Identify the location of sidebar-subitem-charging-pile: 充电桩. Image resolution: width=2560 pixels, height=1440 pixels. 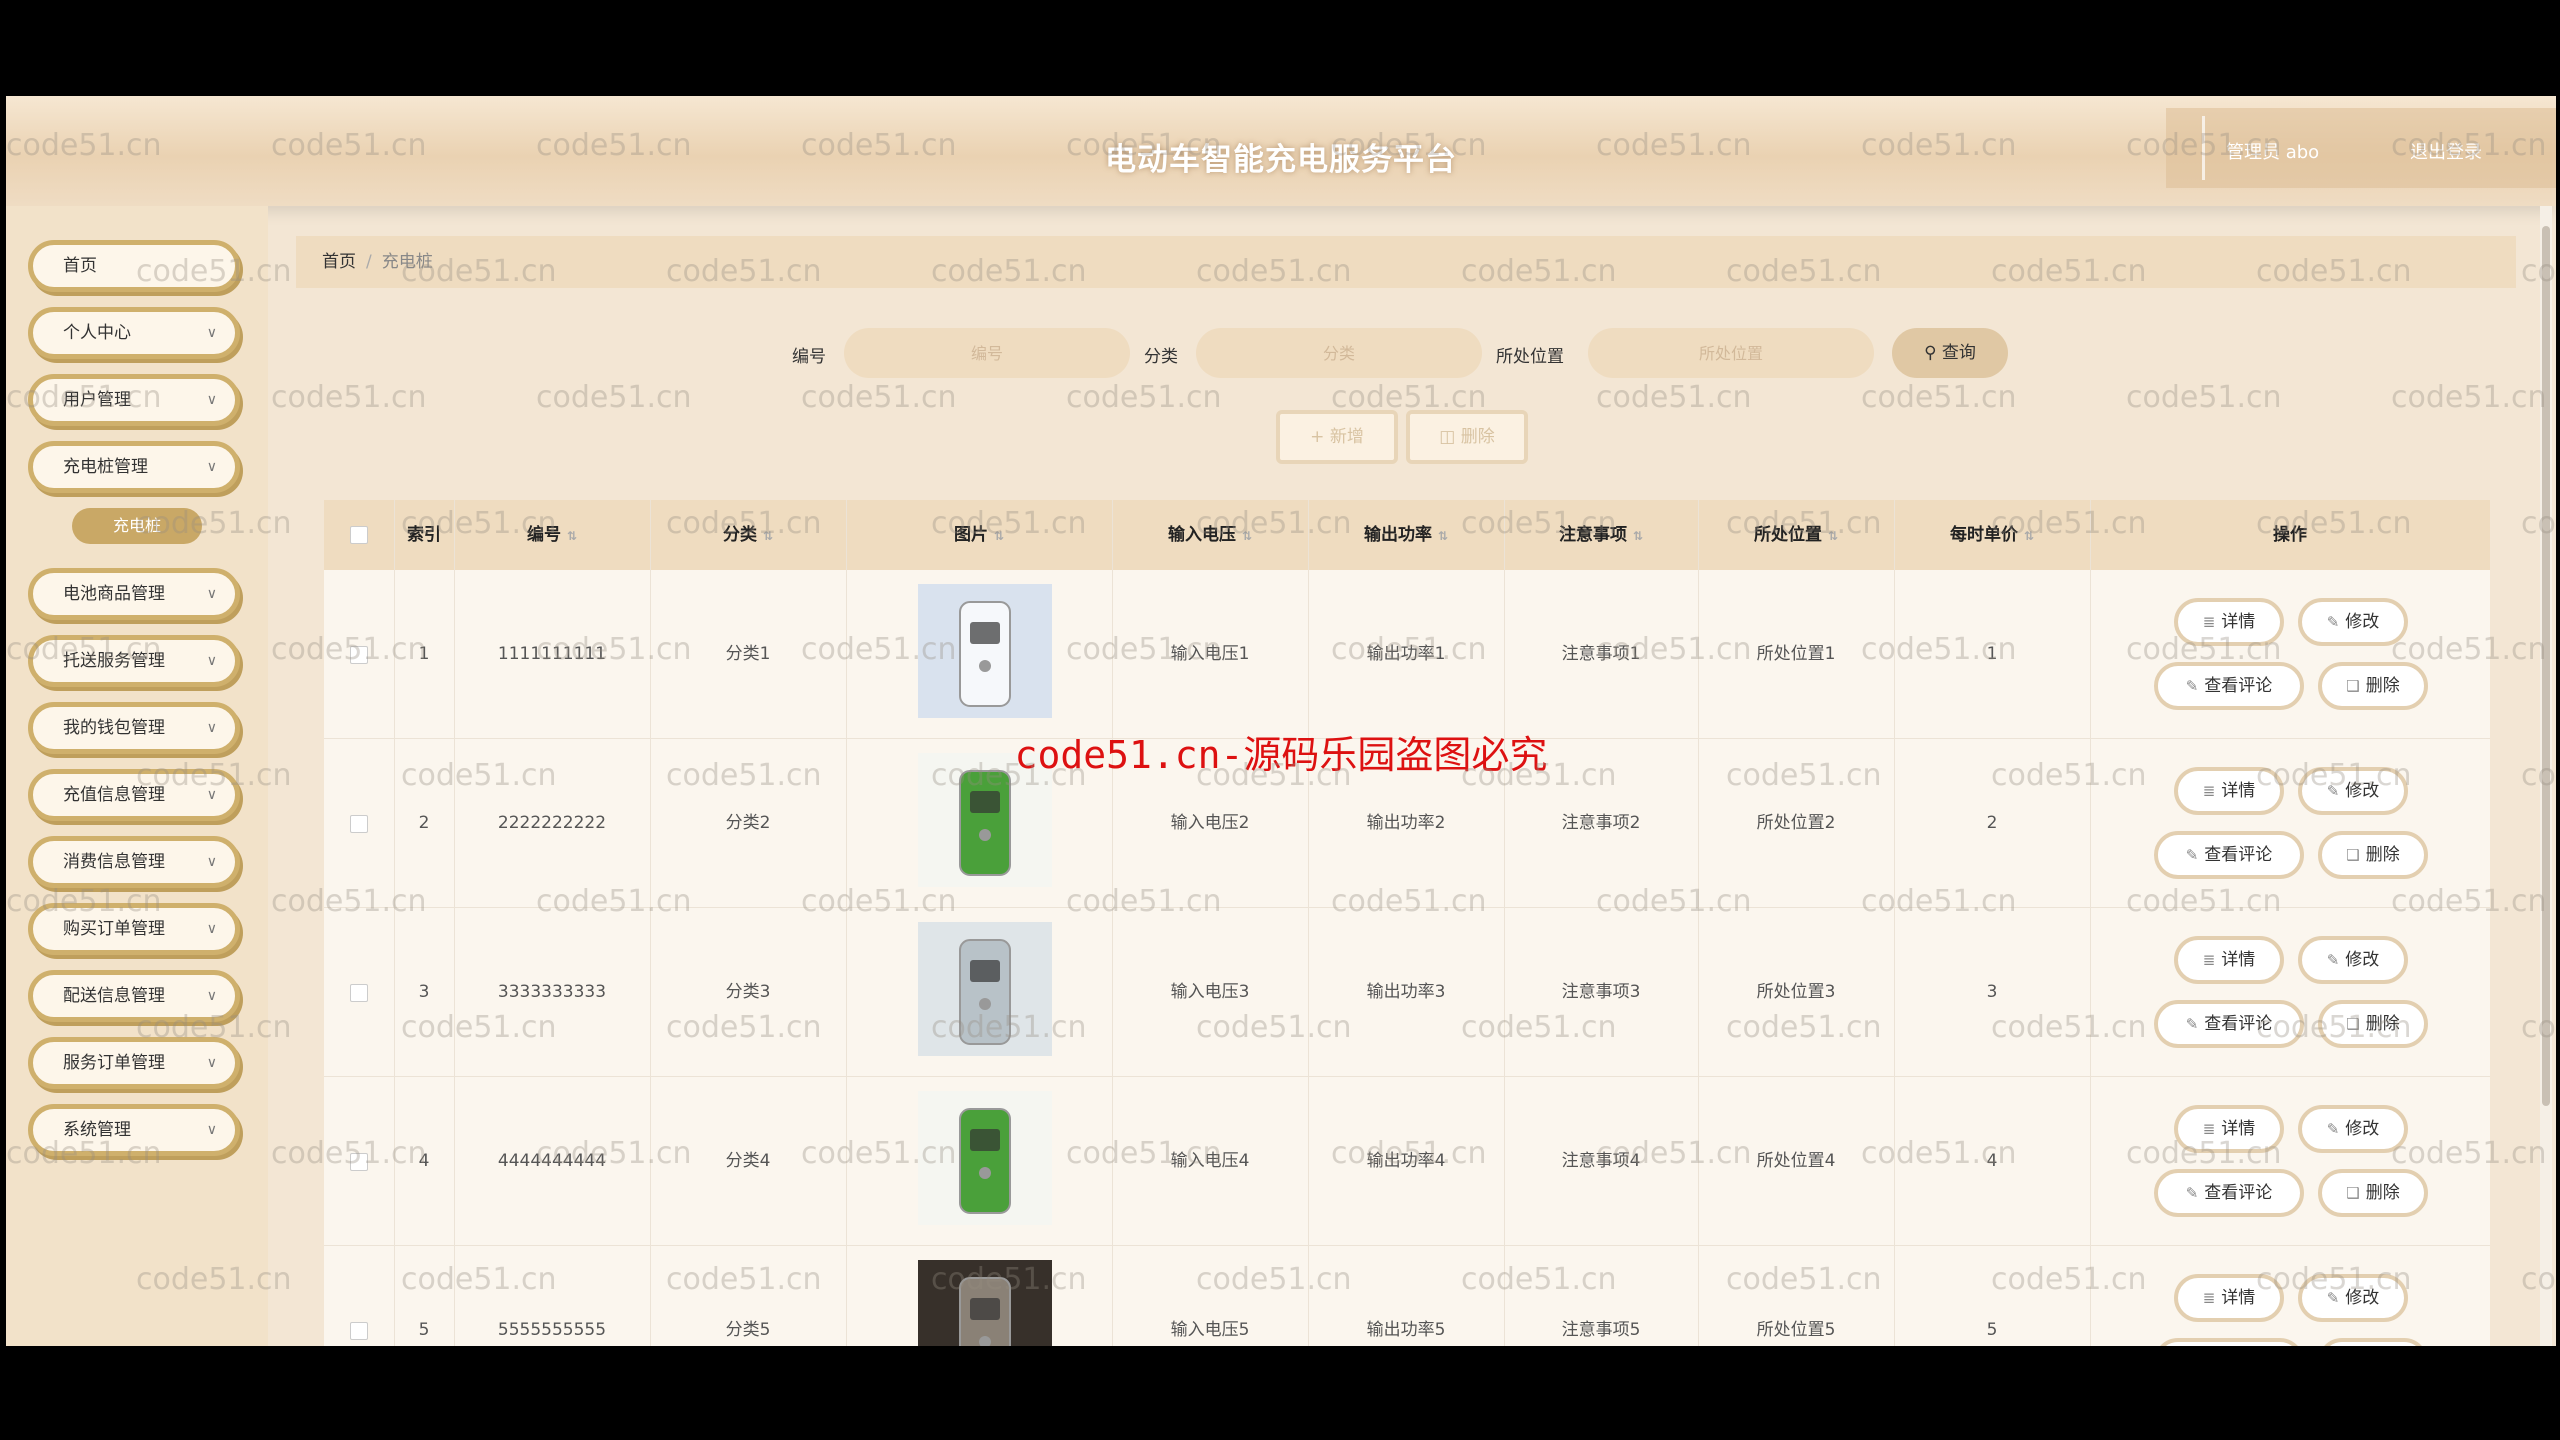
(137, 526).